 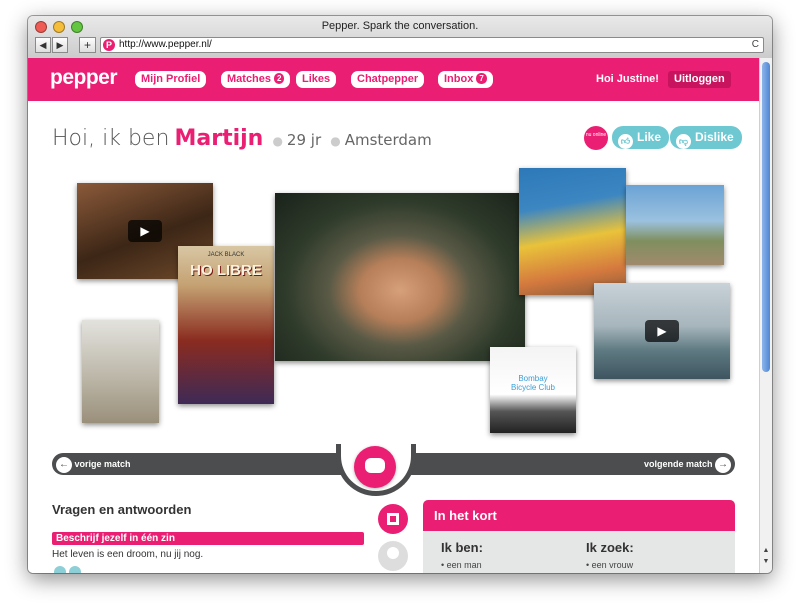 I want to click on summary-title: In het kort, so click(x=579, y=515).